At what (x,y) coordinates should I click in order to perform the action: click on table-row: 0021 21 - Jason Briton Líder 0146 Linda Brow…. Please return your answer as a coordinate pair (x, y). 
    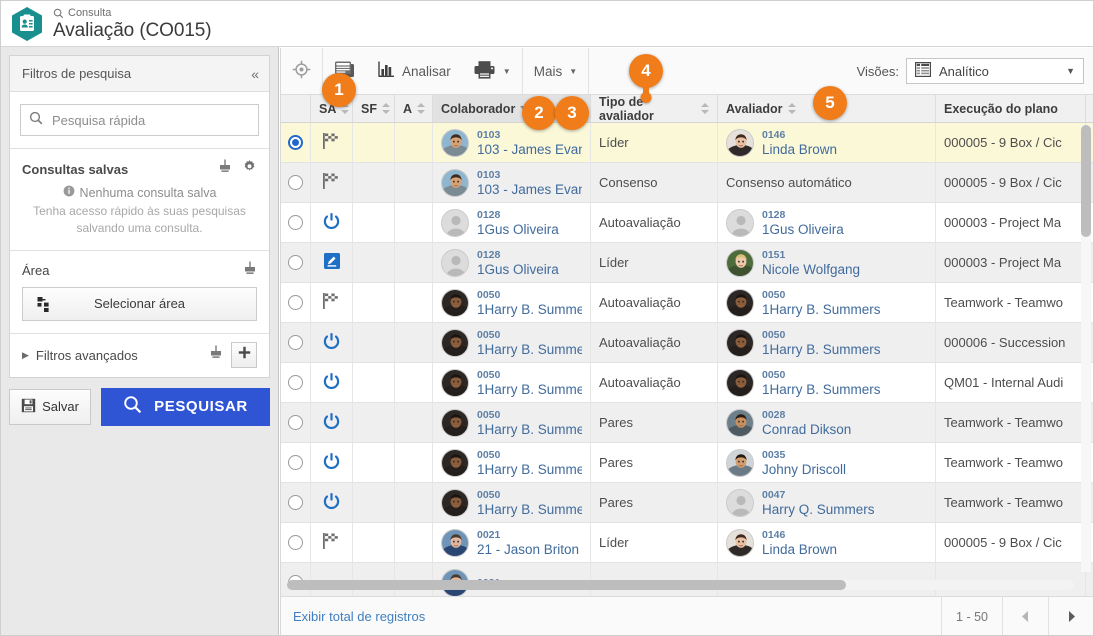
    Looking at the image, I should click on (687, 543).